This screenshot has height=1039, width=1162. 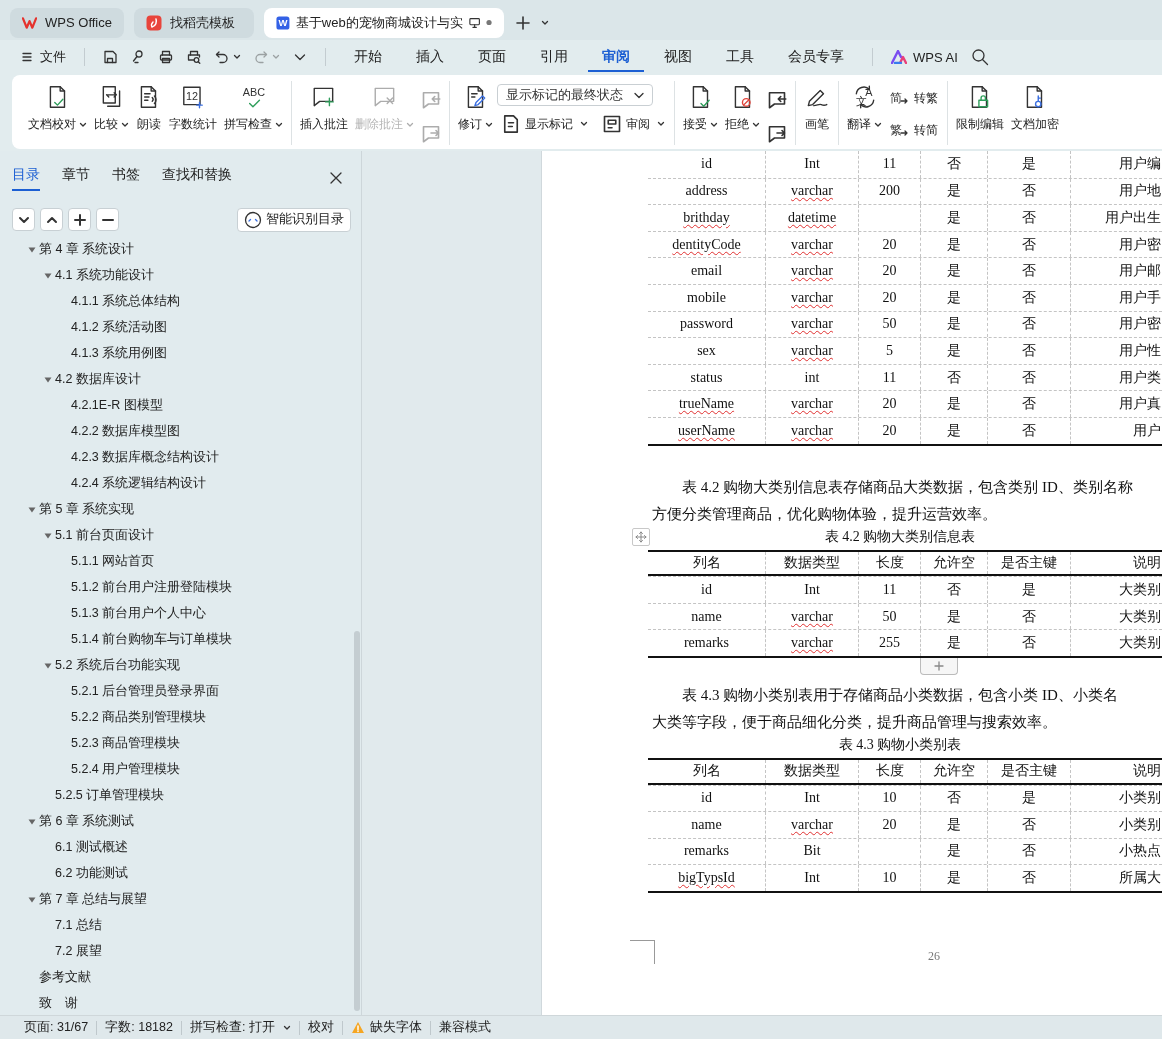 I want to click on ribbon-button: 朗读, so click(x=149, y=112).